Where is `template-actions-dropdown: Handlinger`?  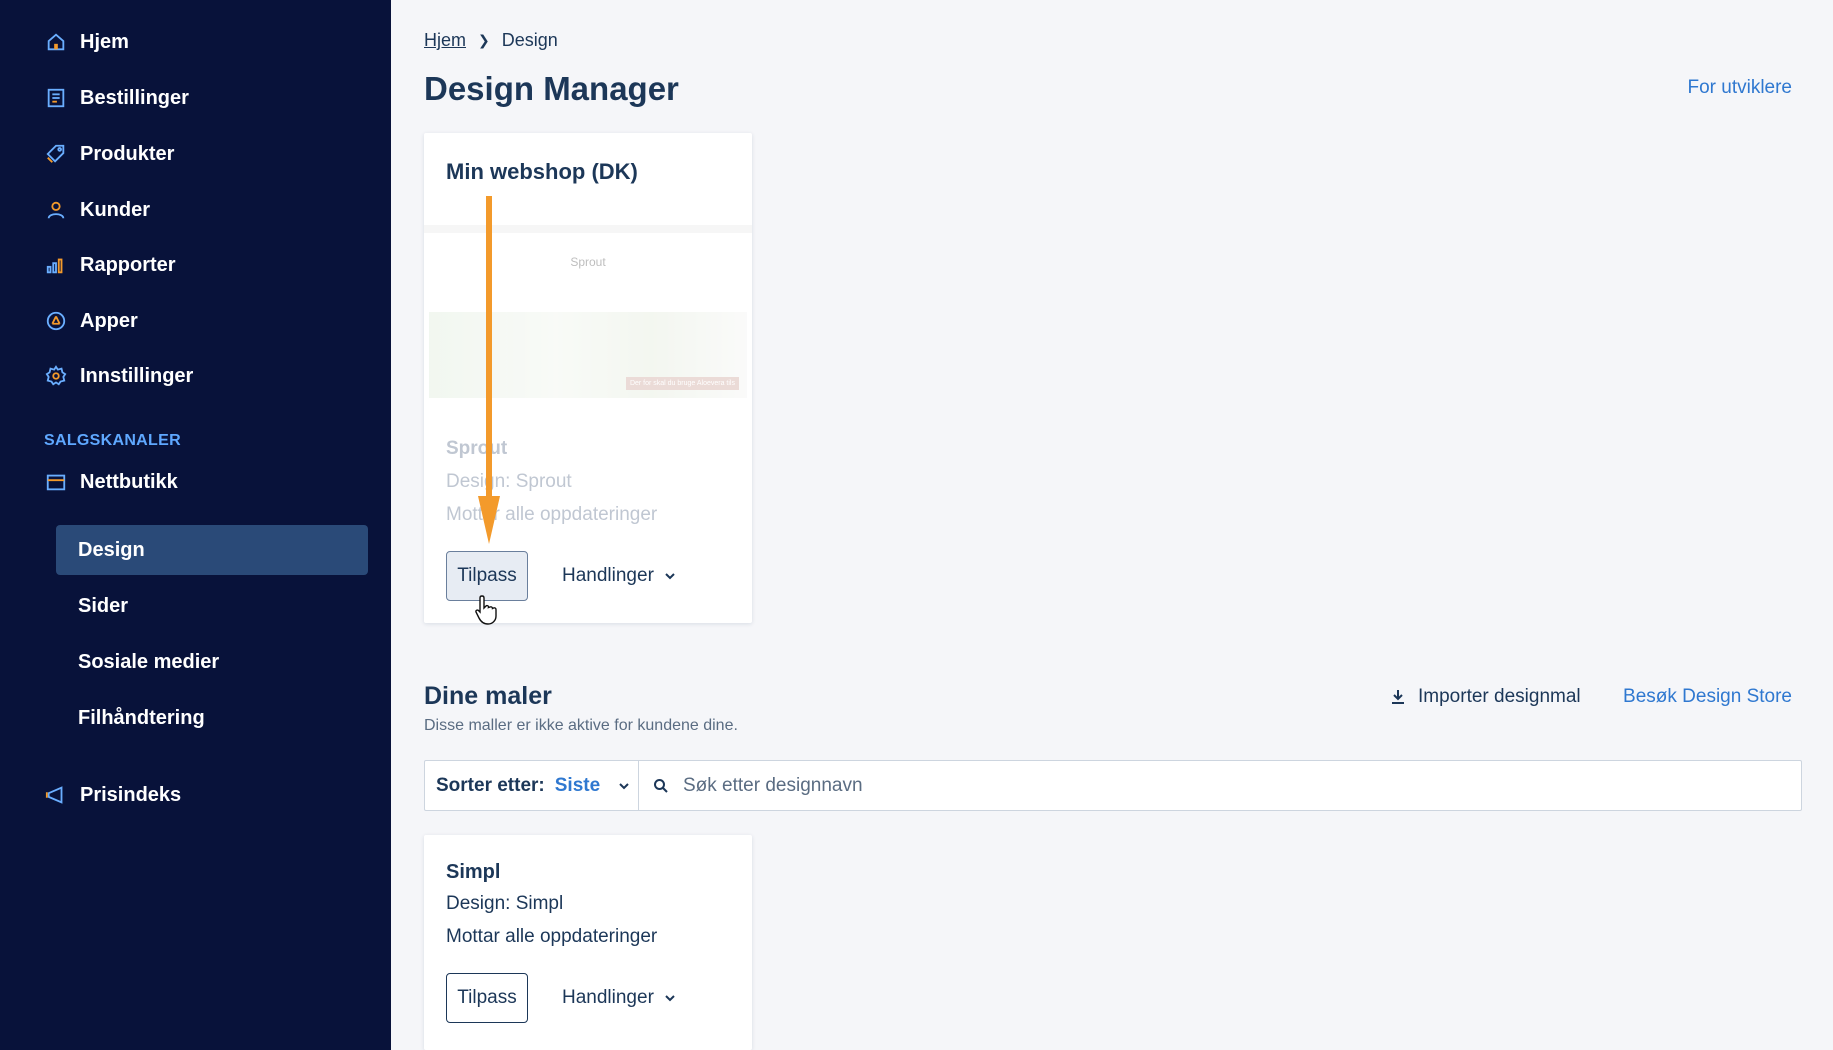 template-actions-dropdown: Handlinger is located at coordinates (619, 998).